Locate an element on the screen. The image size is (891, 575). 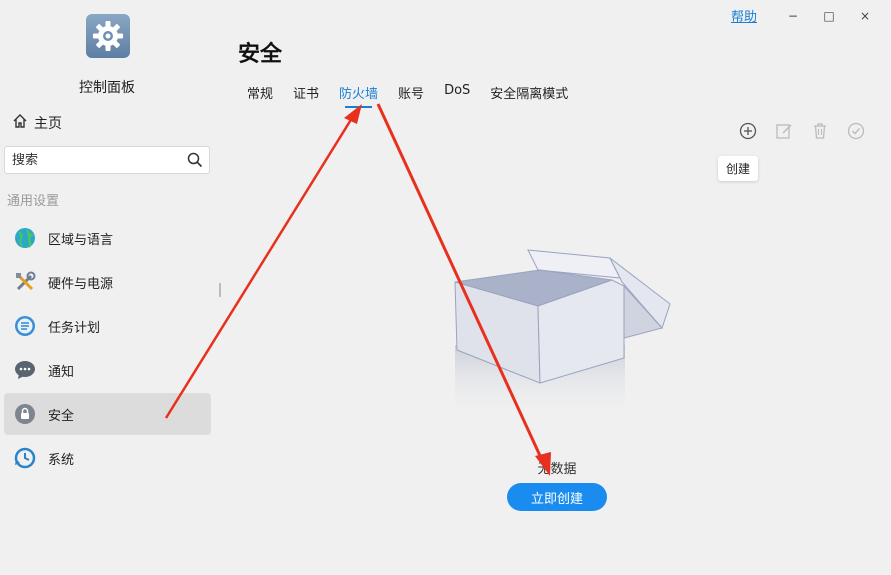
create-tooltip: 创建 is located at coordinates (738, 168).